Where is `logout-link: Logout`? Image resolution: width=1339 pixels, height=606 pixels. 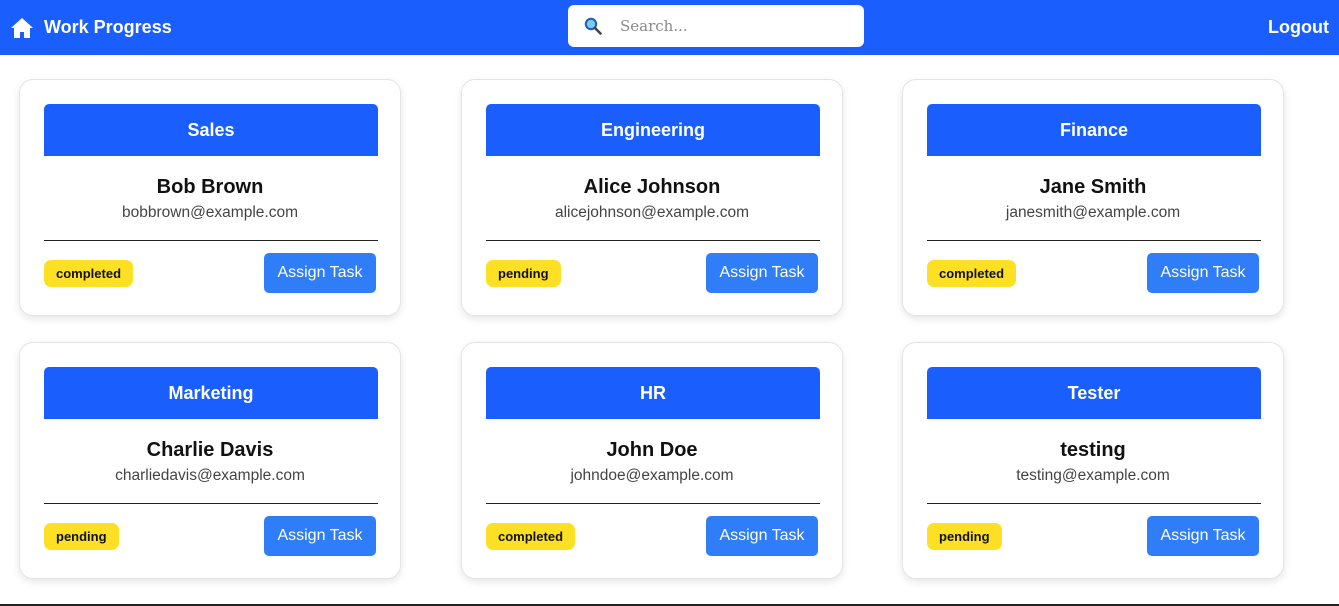
logout-link: Logout is located at coordinates (1298, 27).